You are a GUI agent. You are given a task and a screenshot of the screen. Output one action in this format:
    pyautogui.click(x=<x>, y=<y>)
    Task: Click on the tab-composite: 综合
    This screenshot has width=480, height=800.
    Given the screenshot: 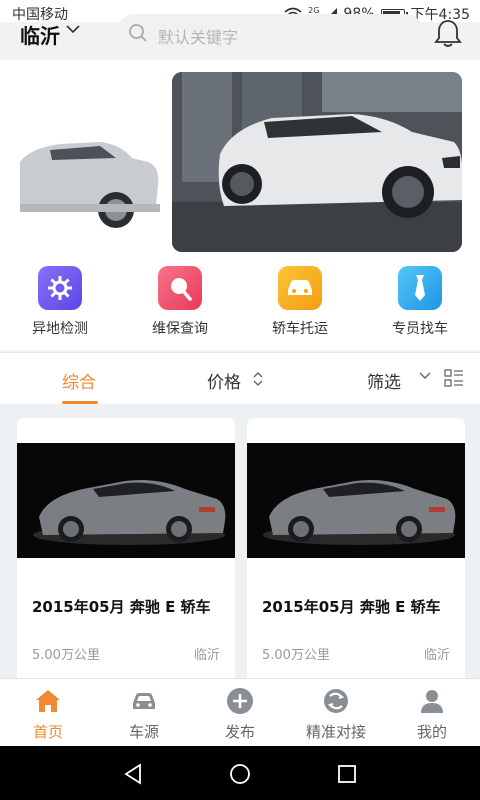 What is the action you would take?
    pyautogui.click(x=79, y=380)
    